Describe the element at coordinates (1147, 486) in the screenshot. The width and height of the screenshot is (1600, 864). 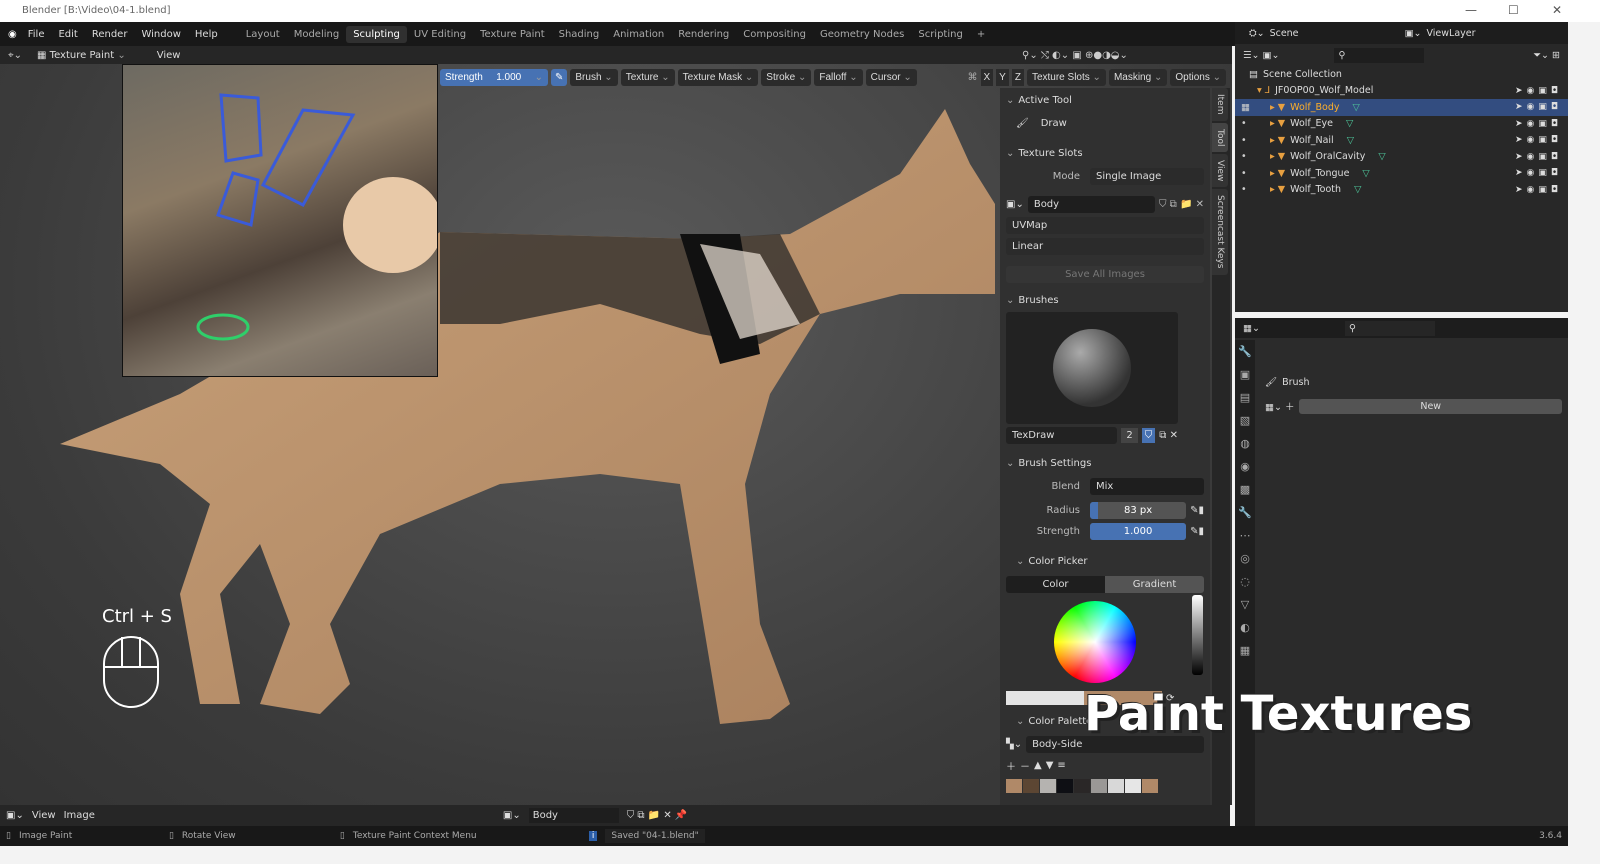
I see `blend-select: Mix` at that location.